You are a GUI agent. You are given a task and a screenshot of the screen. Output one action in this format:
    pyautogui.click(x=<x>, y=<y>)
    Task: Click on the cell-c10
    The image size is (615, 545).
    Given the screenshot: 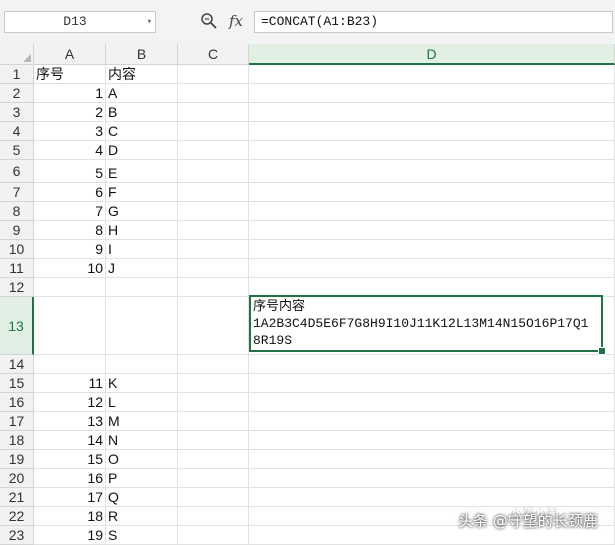 What is the action you would take?
    pyautogui.click(x=213, y=249)
    